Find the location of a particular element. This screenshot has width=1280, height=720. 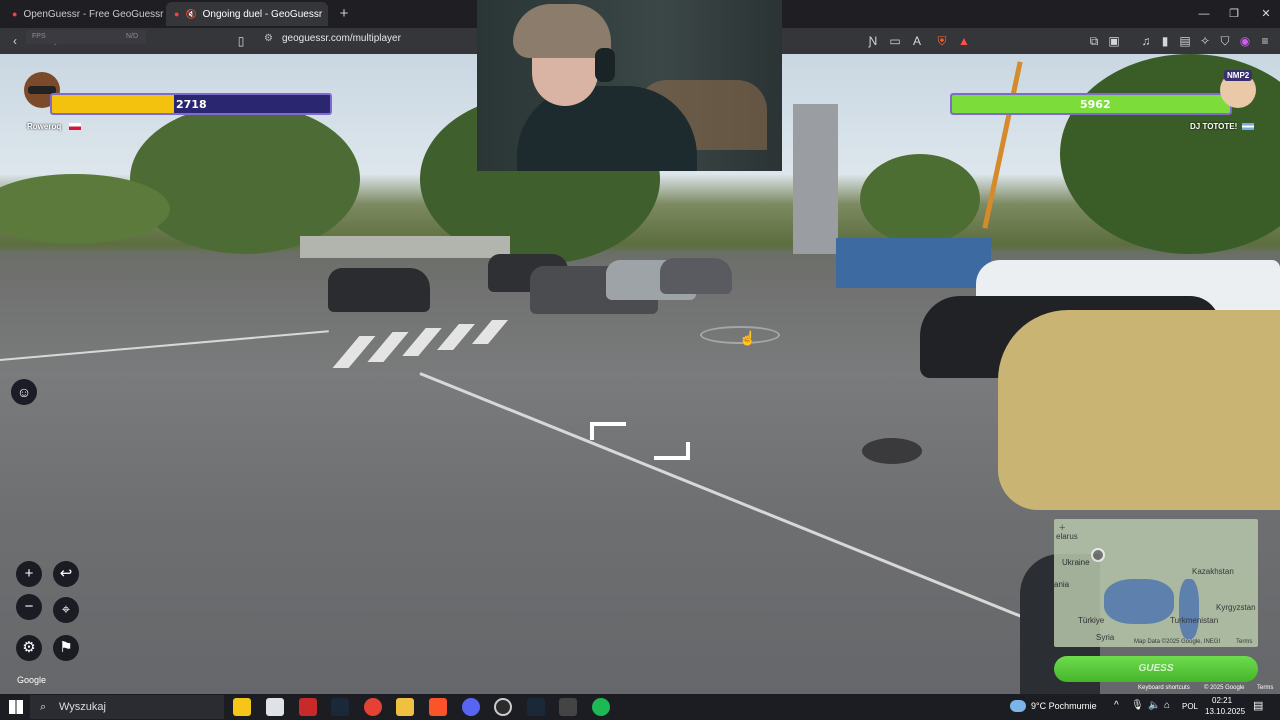

discord-icon is located at coordinates (471, 707).